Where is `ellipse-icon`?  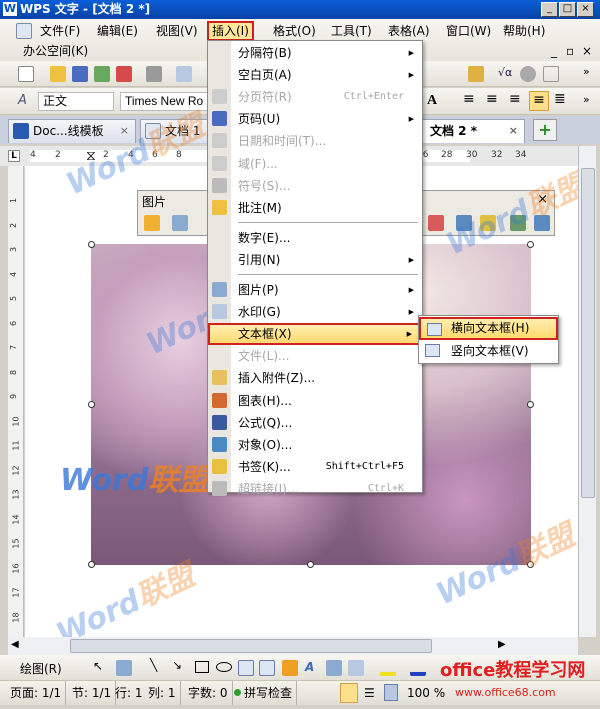 ellipse-icon is located at coordinates (224, 667).